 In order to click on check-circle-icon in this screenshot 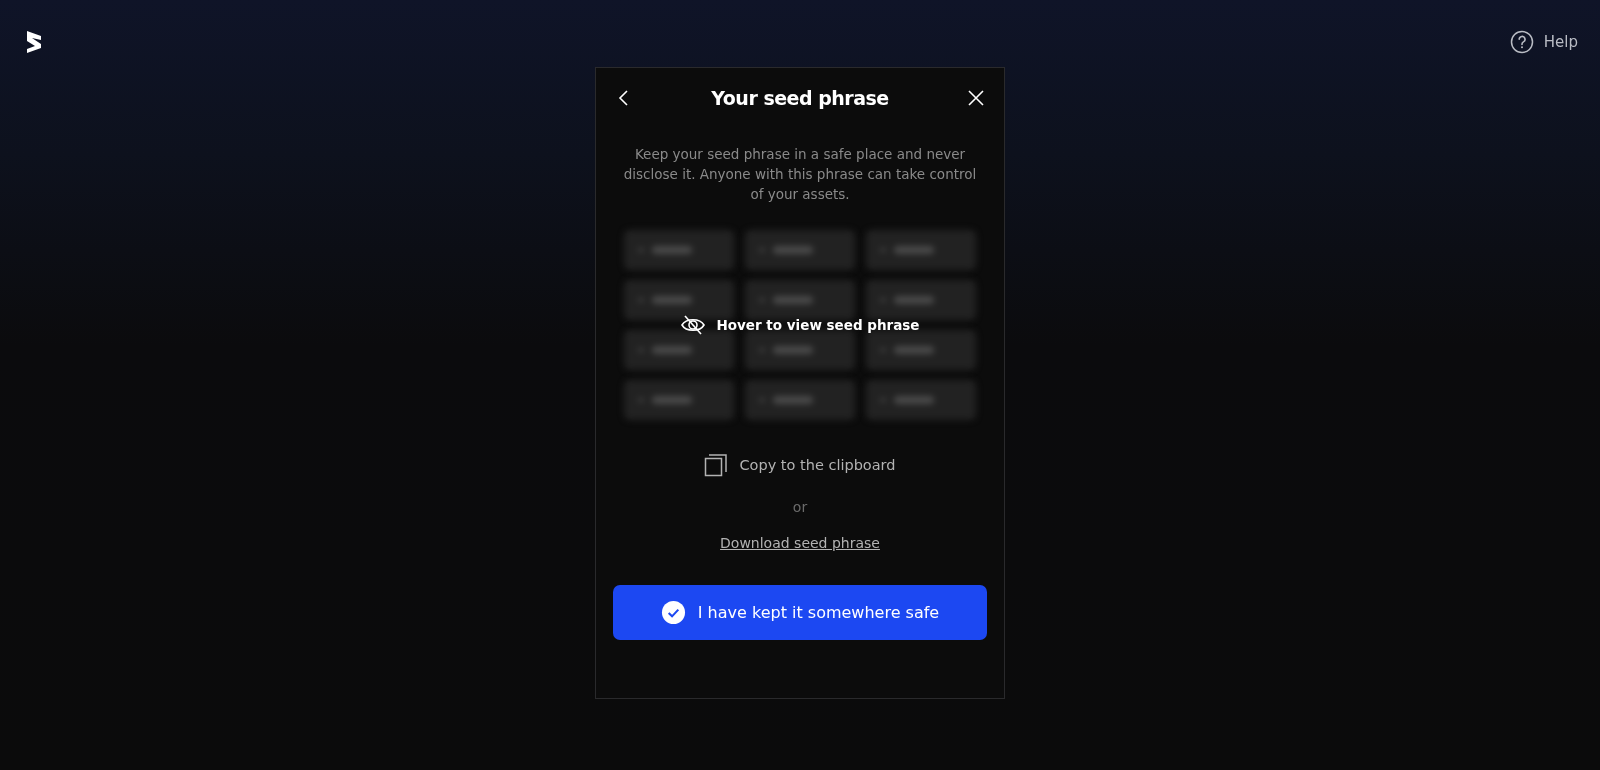, I will do `click(673, 612)`.